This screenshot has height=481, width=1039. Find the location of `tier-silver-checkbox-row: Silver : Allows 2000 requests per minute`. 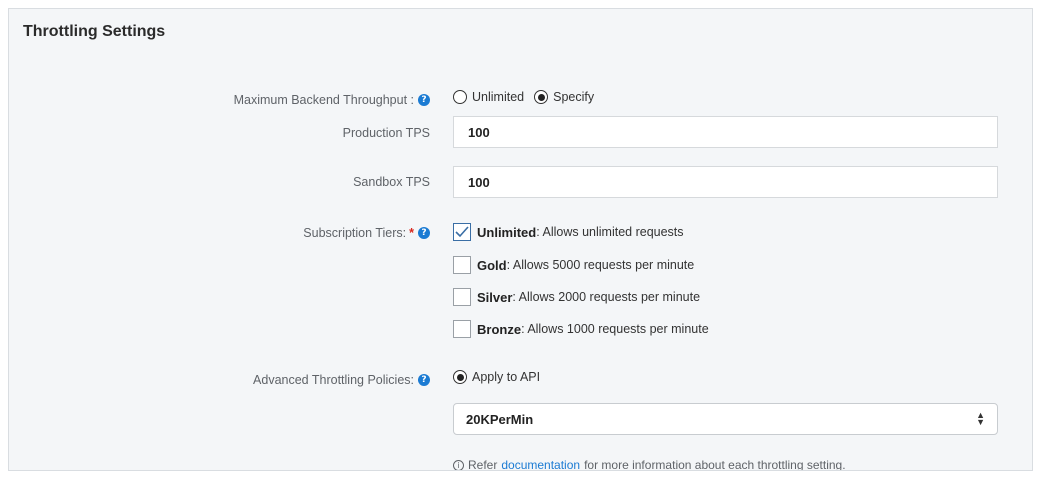

tier-silver-checkbox-row: Silver : Allows 2000 requests per minute is located at coordinates (576, 297).